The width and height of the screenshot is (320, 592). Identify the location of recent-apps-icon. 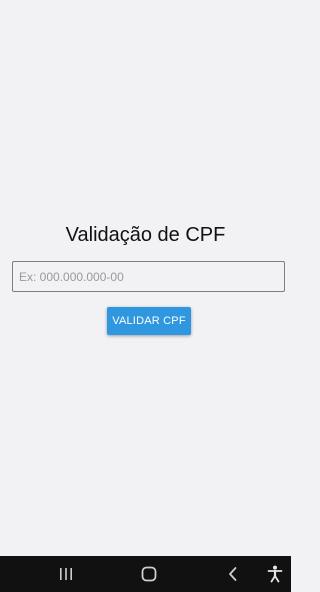
(66, 574).